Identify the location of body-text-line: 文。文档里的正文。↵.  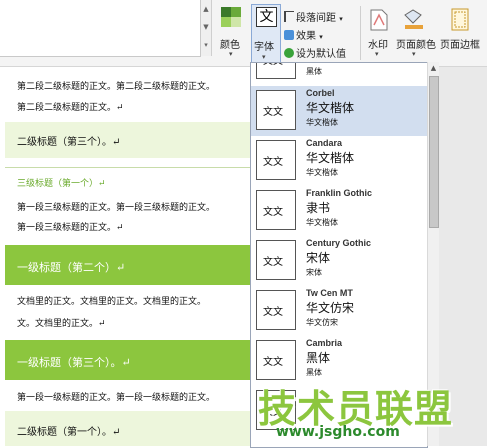
(61, 324).